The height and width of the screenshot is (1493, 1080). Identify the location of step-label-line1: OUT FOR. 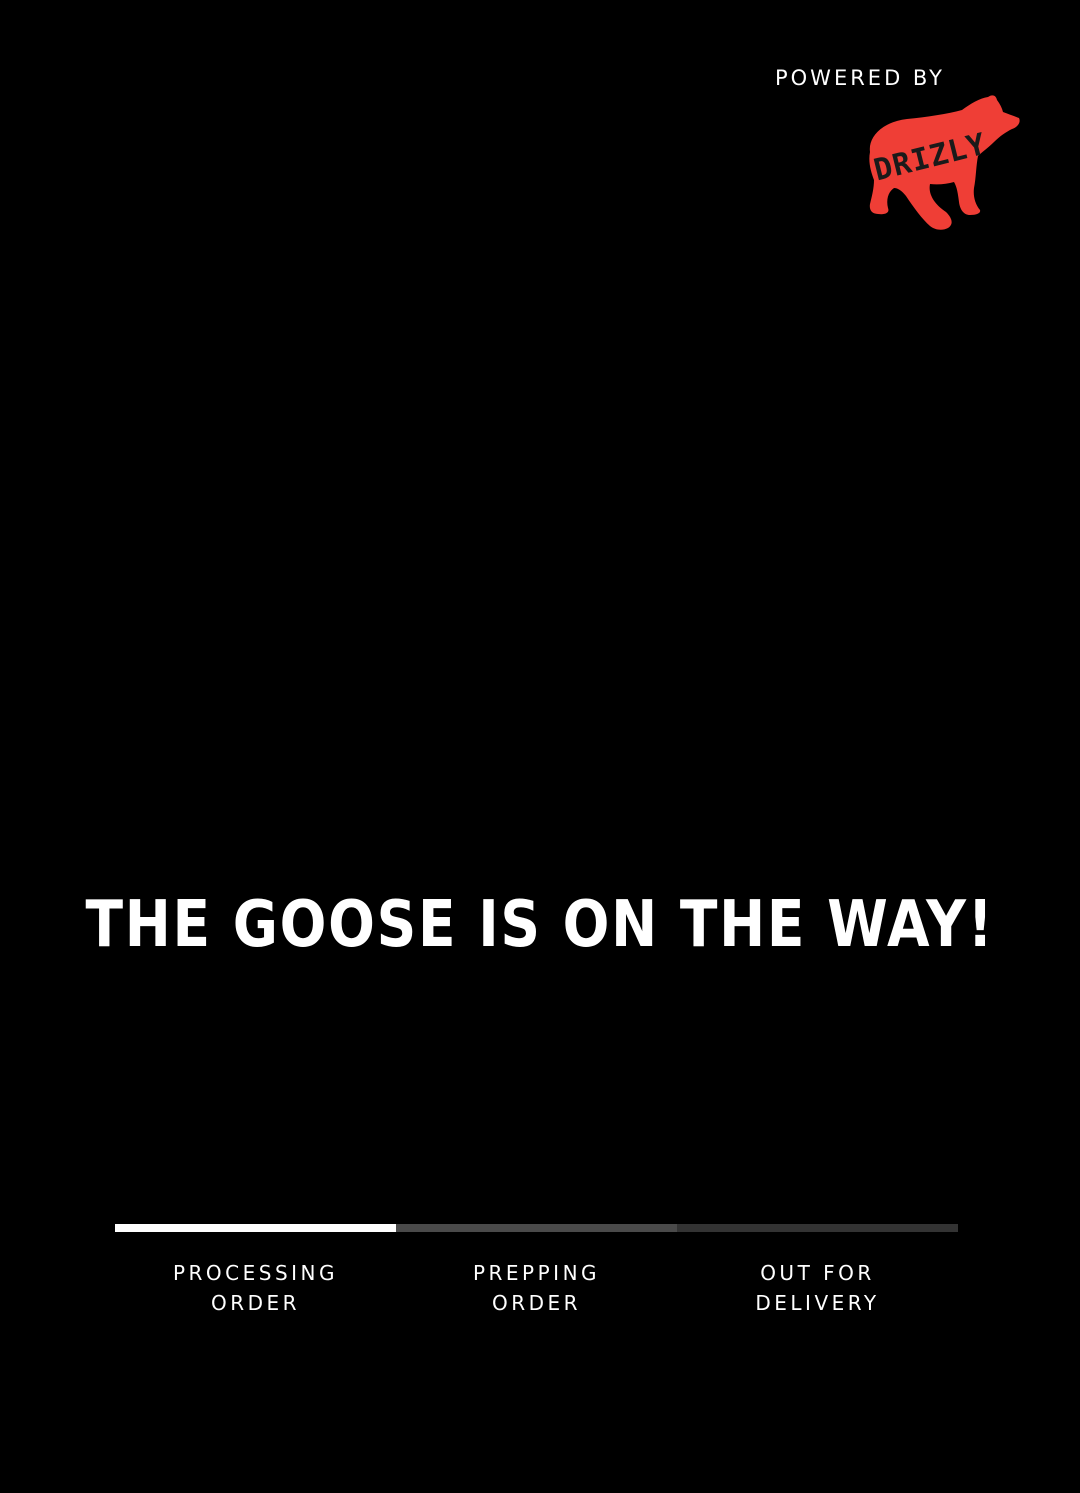
(817, 1273).